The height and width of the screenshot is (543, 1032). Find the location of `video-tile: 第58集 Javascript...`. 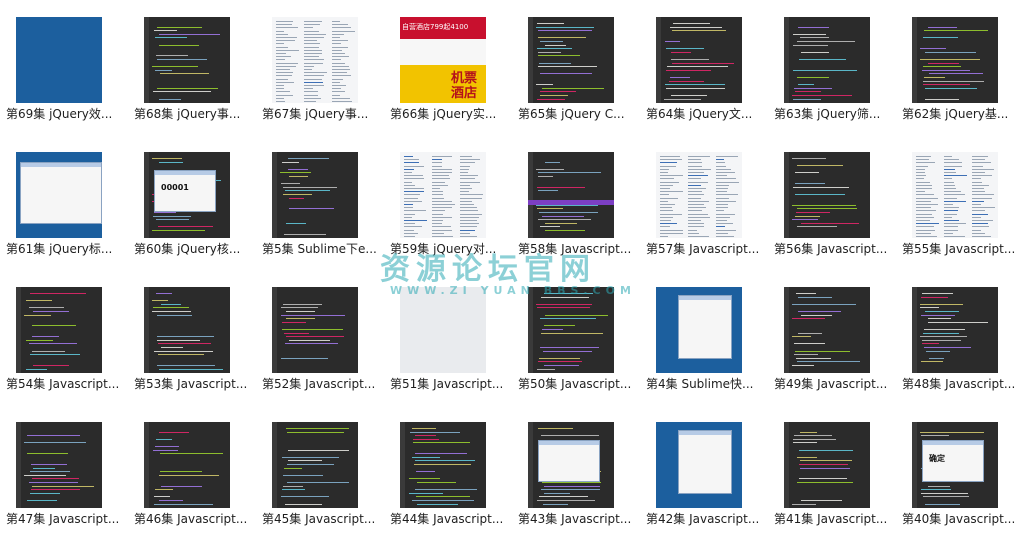

video-tile: 第58集 Javascript... is located at coordinates (576, 195).